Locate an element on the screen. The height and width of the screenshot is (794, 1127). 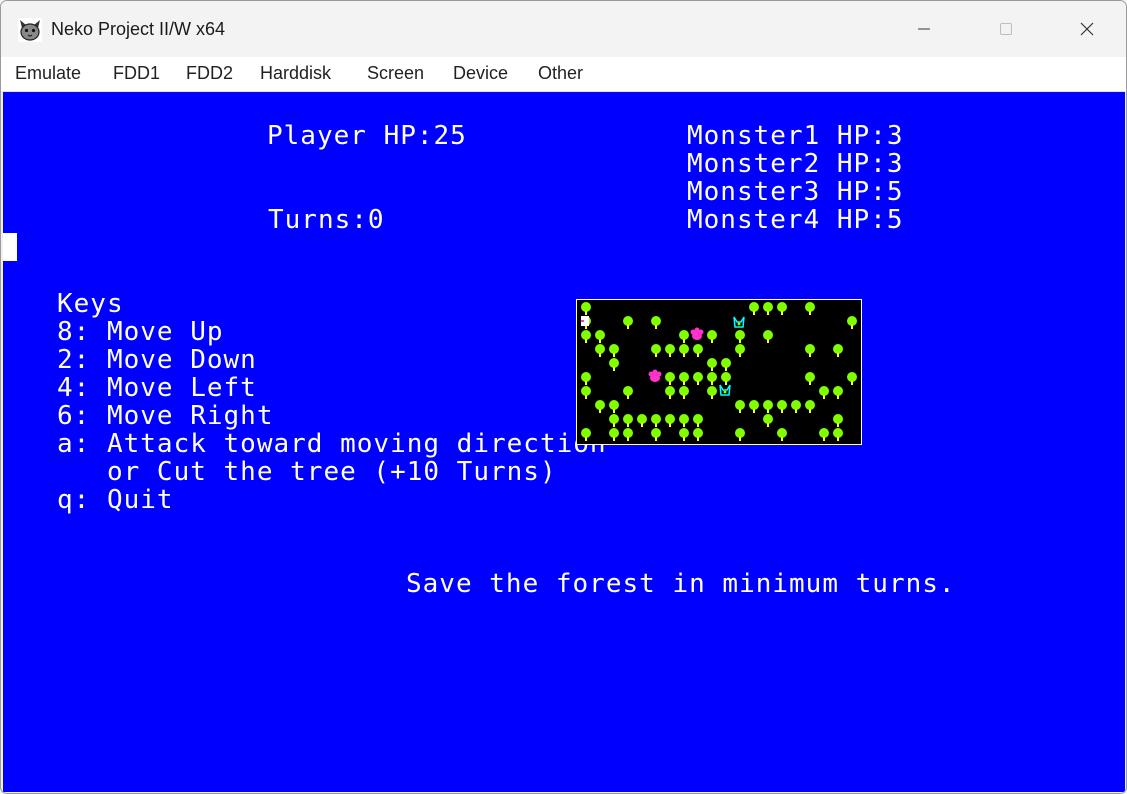
key-help-line: 8: Move Up is located at coordinates (140, 332).